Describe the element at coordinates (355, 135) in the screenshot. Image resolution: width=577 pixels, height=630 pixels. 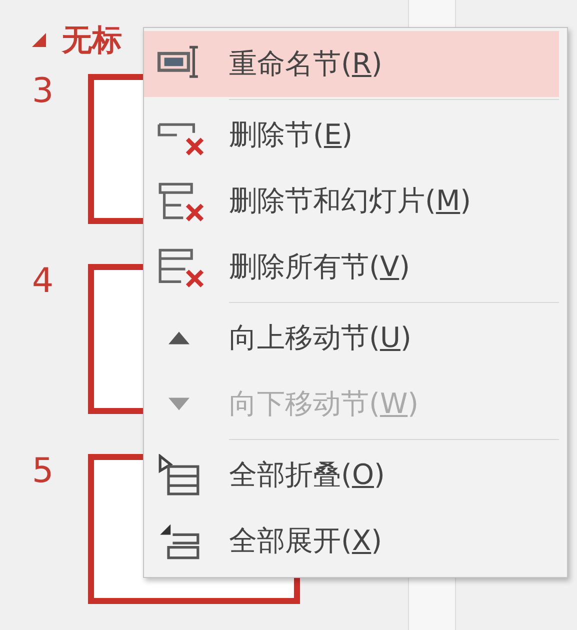
I see `menu-item: 删除节(E)` at that location.